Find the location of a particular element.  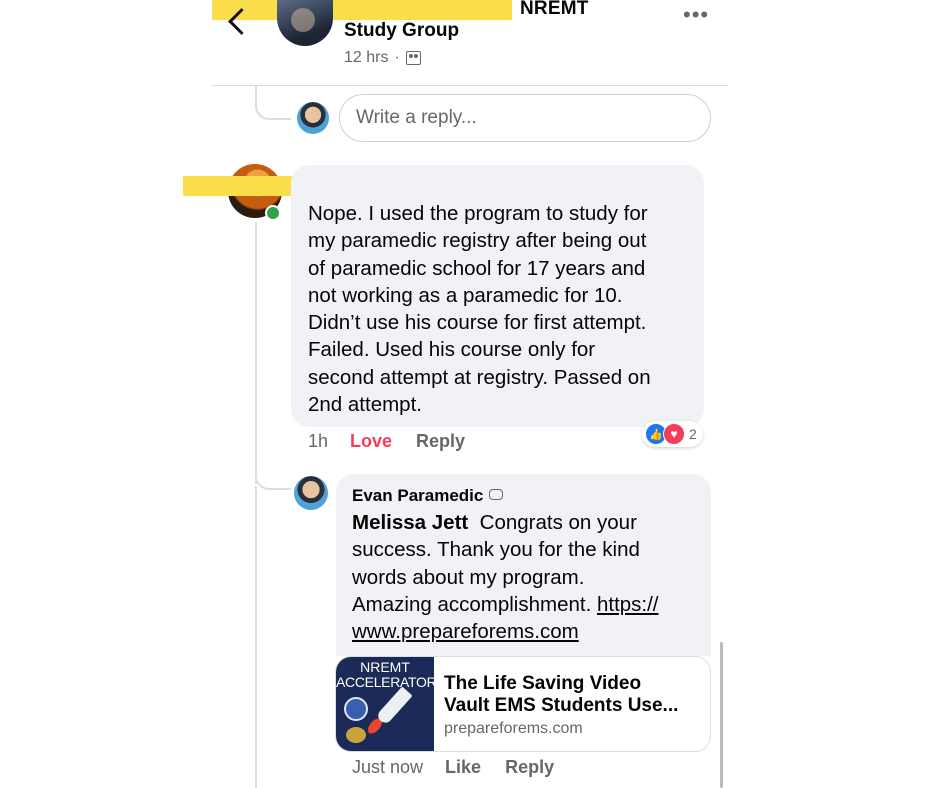

redacted-name-highlight is located at coordinates (362, 10).